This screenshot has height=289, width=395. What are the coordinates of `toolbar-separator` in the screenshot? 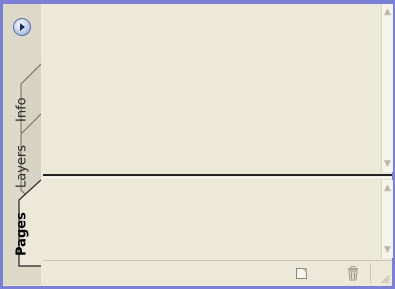 It's located at (370, 273).